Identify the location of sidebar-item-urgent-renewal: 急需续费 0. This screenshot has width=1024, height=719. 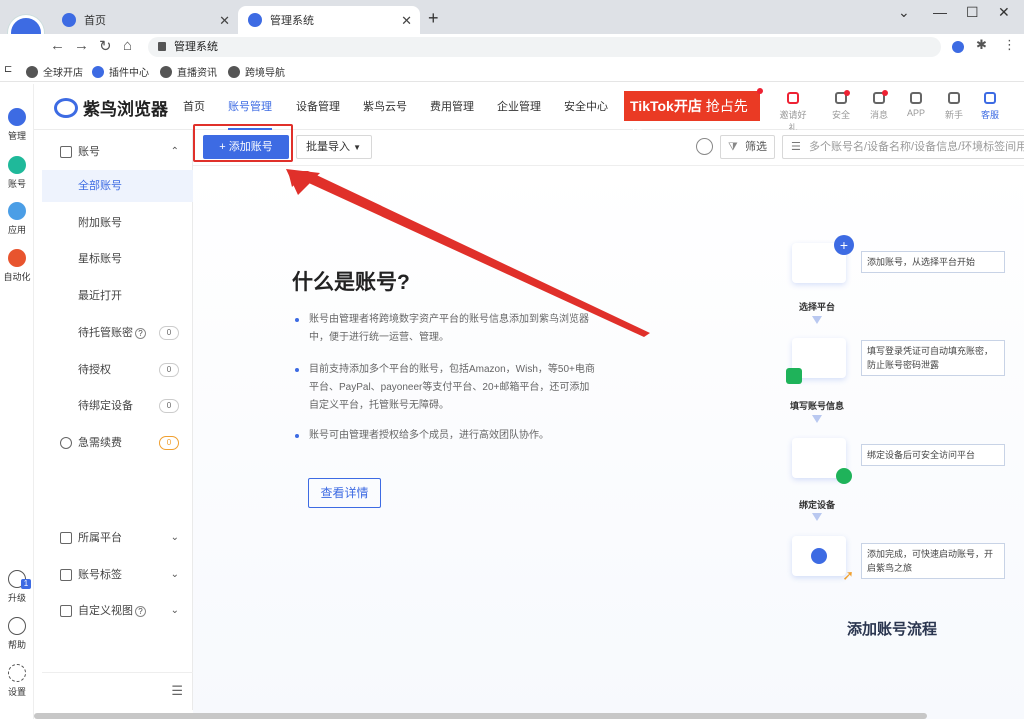
(117, 443).